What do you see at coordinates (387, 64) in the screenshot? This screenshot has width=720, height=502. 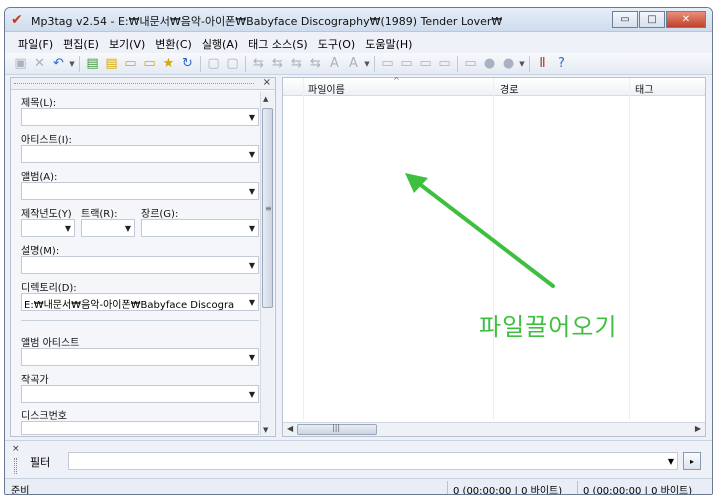 I see `export-icon: ▭` at bounding box center [387, 64].